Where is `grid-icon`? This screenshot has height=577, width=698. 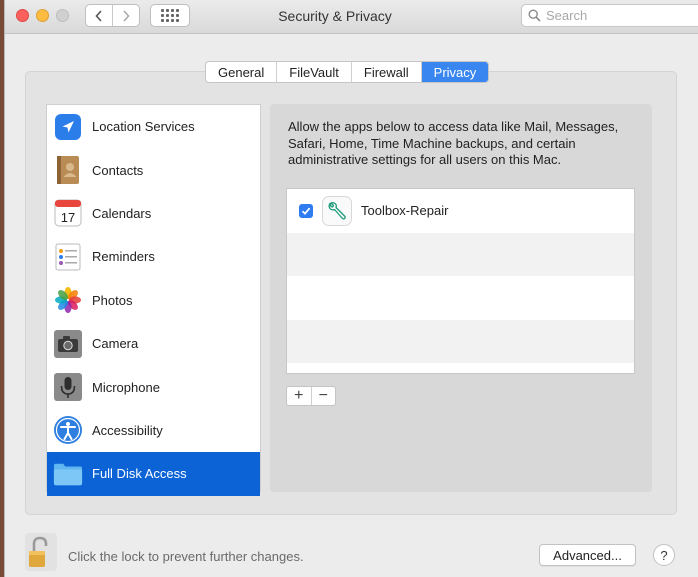
grid-icon is located at coordinates (170, 15).